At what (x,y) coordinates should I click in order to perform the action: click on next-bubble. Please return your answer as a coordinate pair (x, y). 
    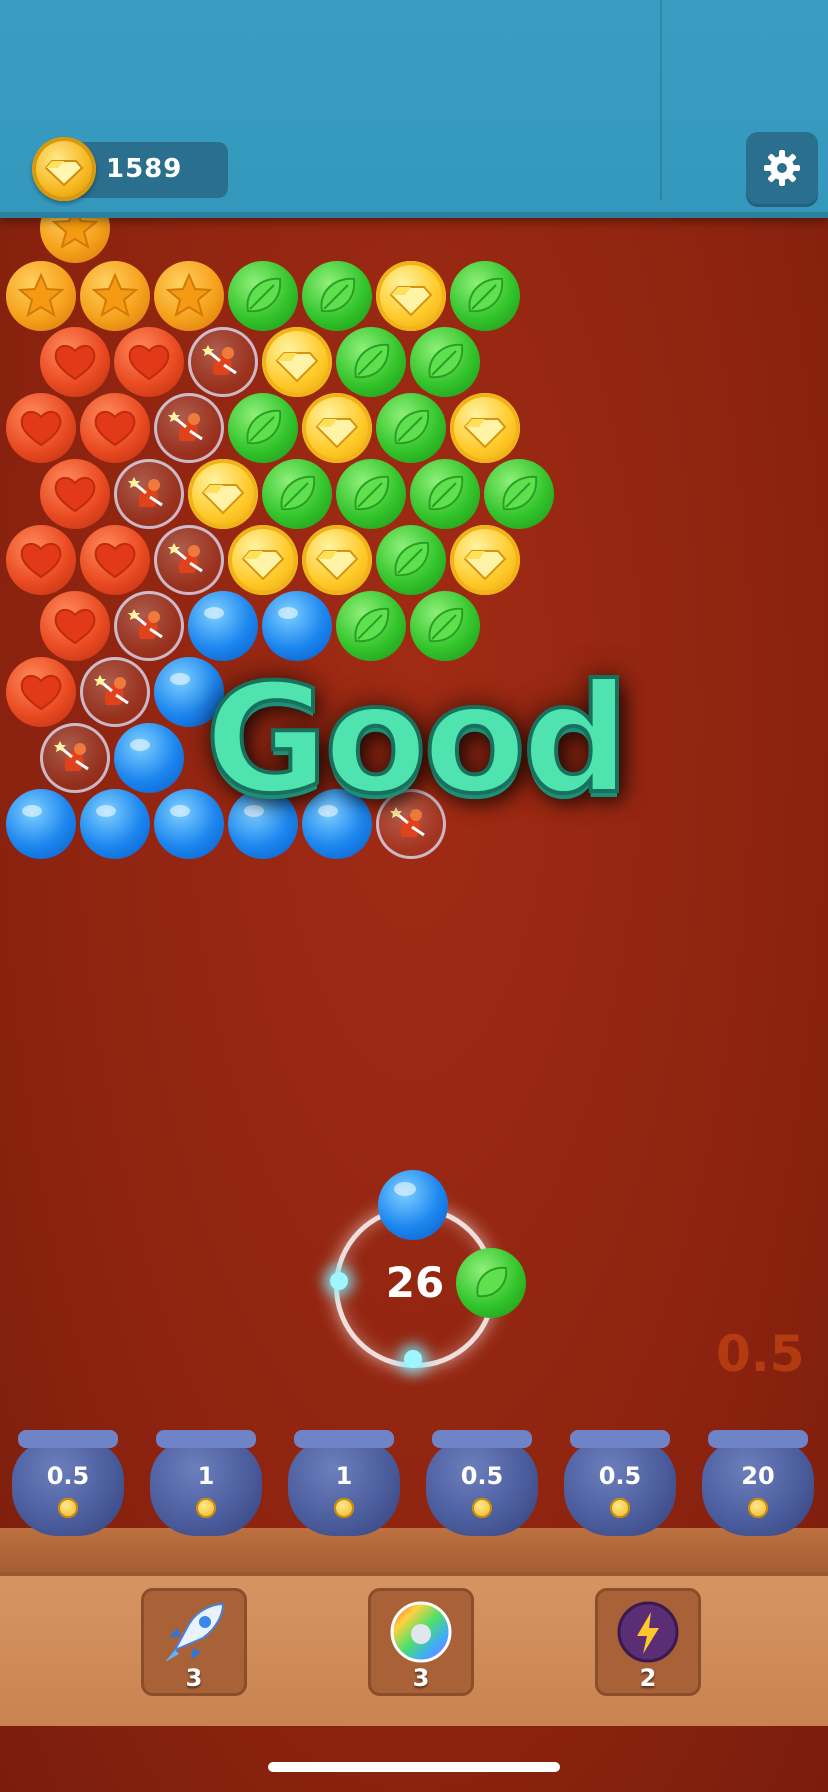
    Looking at the image, I should click on (491, 1283).